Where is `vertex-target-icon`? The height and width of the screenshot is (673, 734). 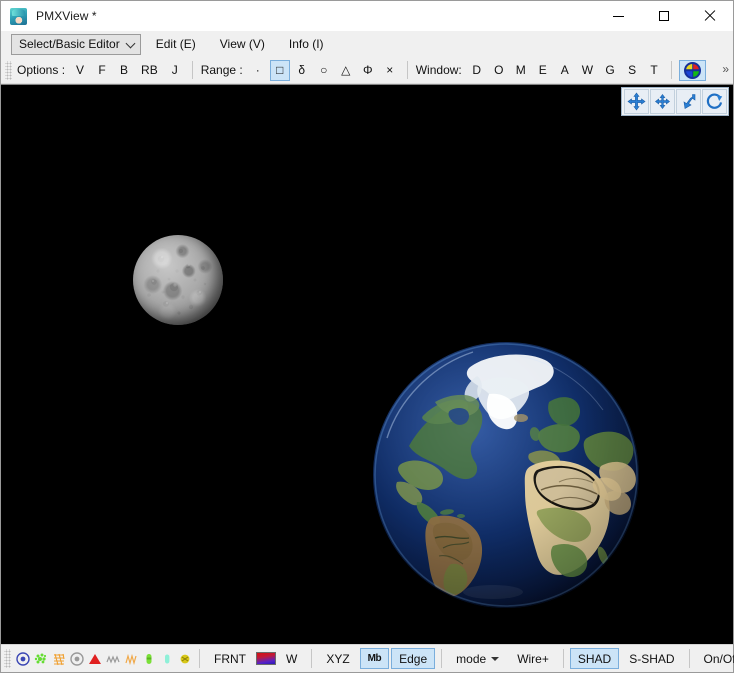 vertex-target-icon is located at coordinates (23, 659).